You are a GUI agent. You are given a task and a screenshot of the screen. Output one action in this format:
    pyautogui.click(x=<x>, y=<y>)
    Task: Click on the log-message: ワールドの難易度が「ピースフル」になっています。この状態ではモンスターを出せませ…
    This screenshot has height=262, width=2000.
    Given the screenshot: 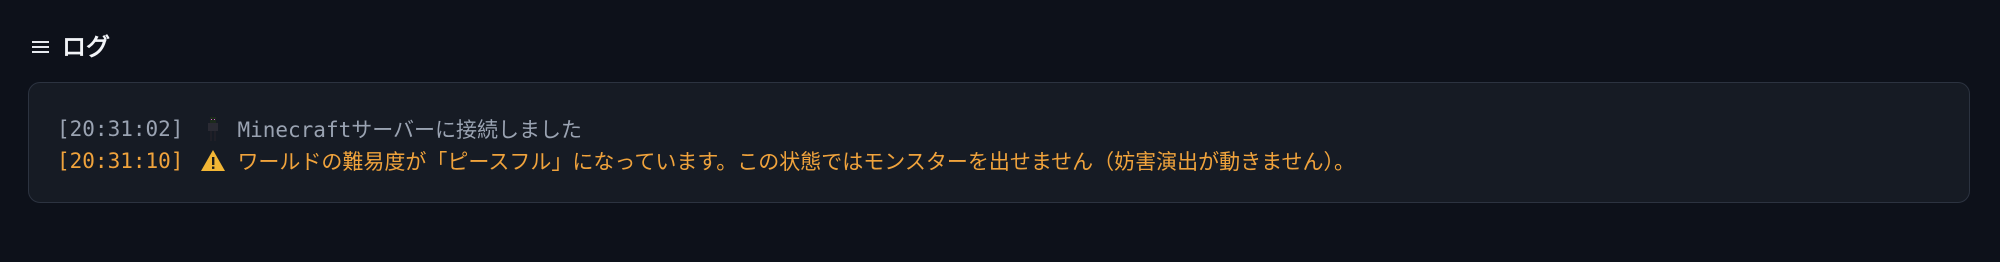 What is the action you would take?
    pyautogui.click(x=796, y=162)
    